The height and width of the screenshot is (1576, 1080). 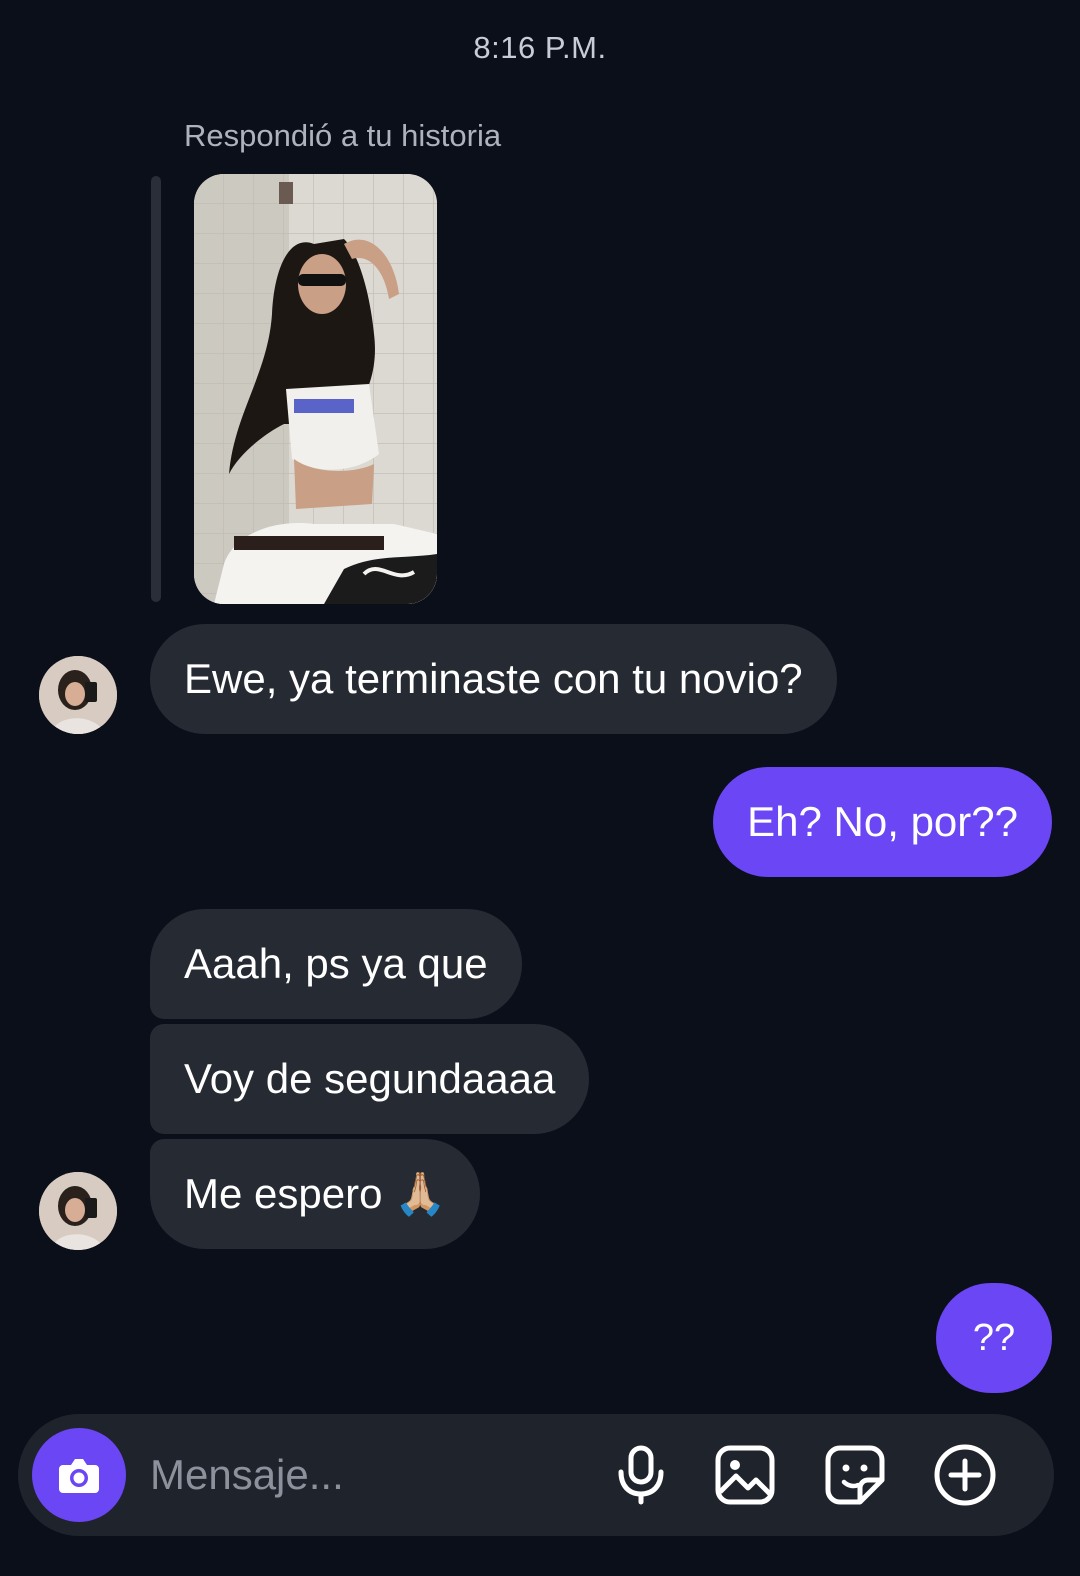 I want to click on message-bubble-outgoing: ??, so click(x=994, y=1338).